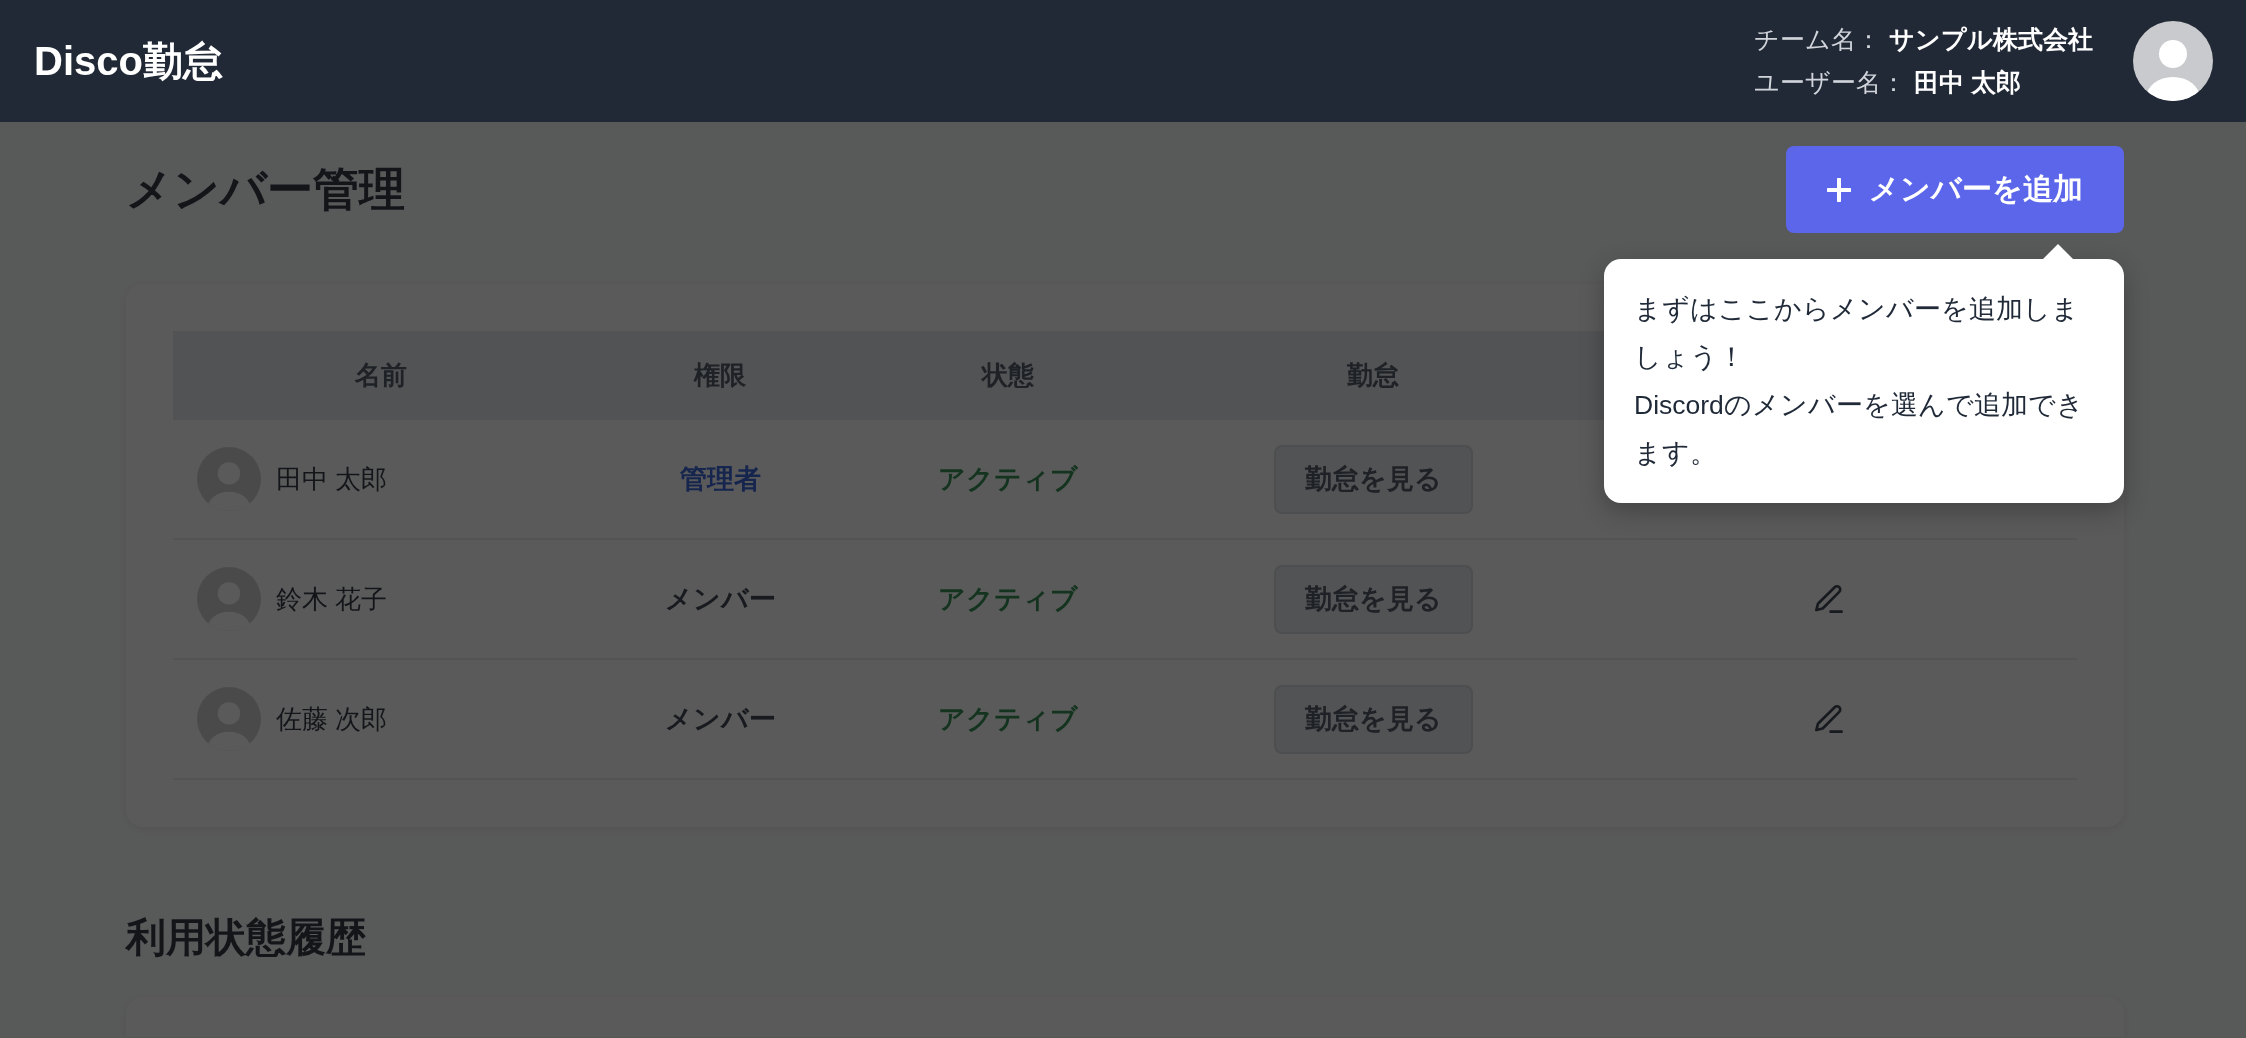 The width and height of the screenshot is (2246, 1038). Describe the element at coordinates (128, 61) in the screenshot. I see `app-title: Disco勤怠` at that location.